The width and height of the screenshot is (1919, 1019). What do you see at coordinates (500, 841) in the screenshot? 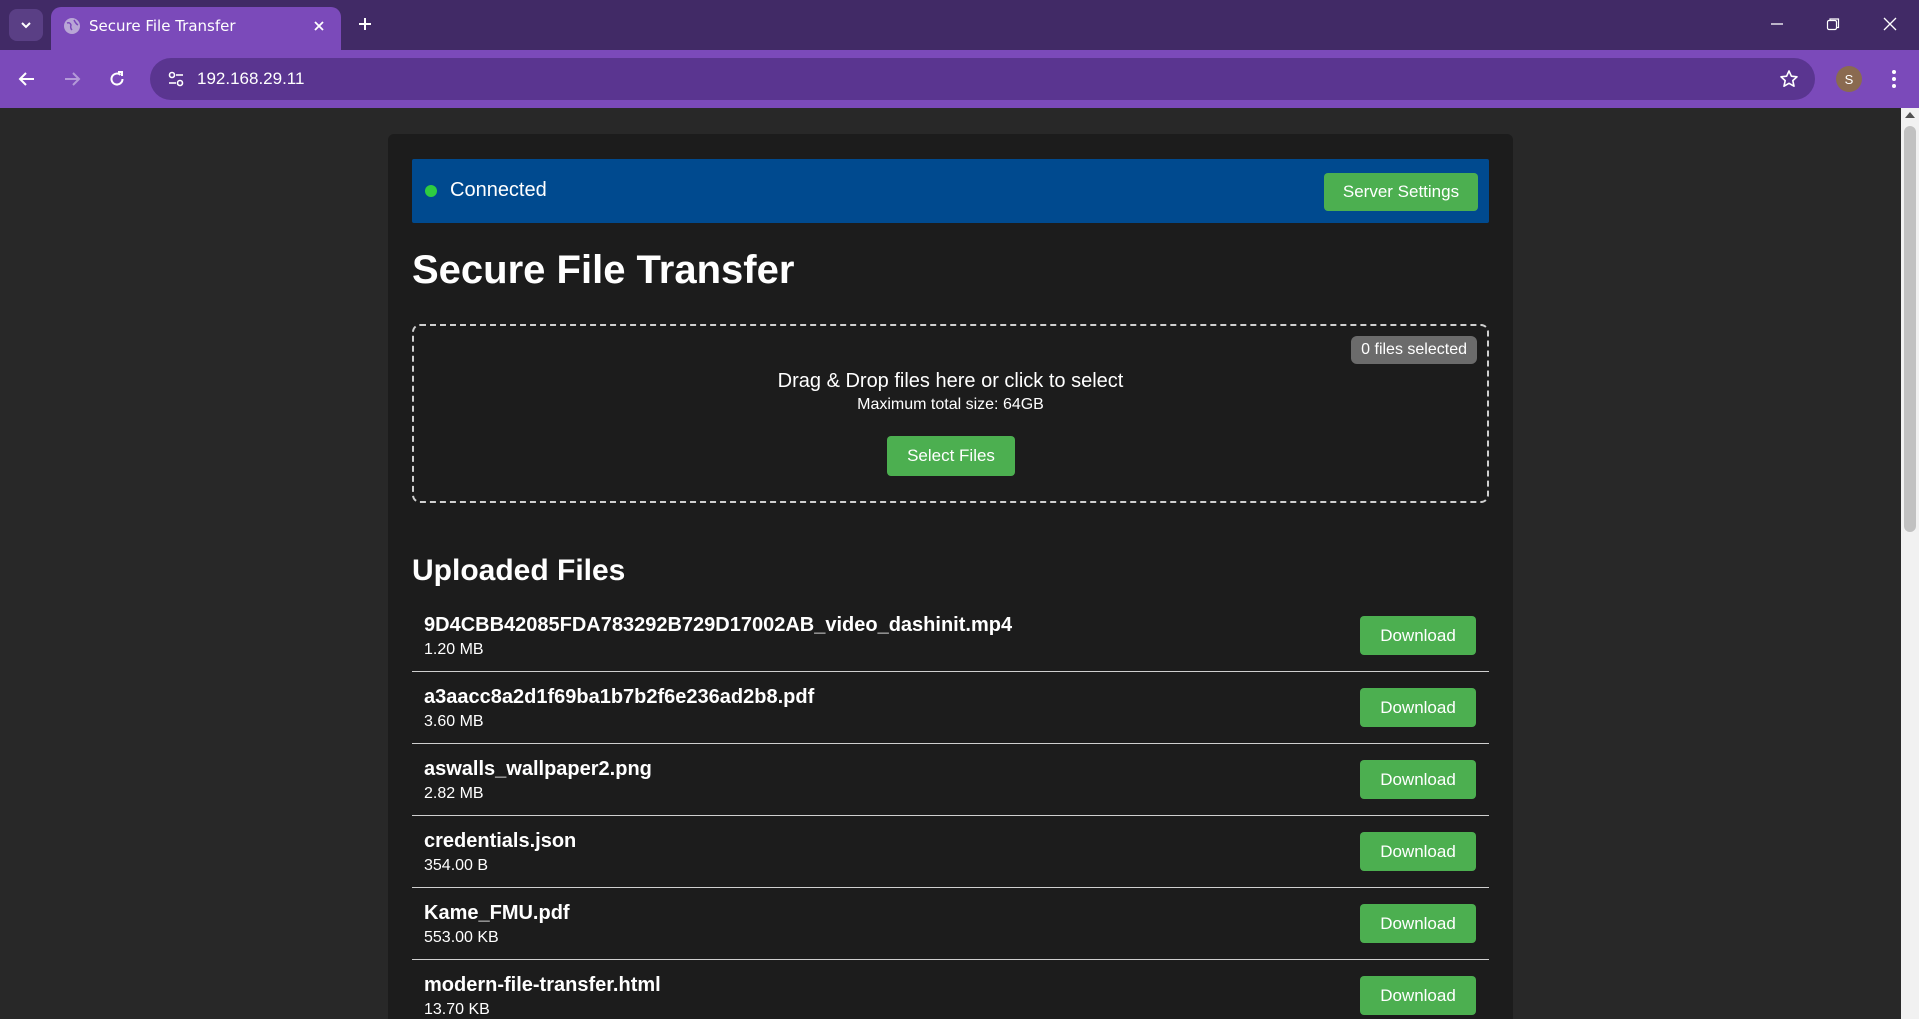
I see `file-name: credentials.json` at bounding box center [500, 841].